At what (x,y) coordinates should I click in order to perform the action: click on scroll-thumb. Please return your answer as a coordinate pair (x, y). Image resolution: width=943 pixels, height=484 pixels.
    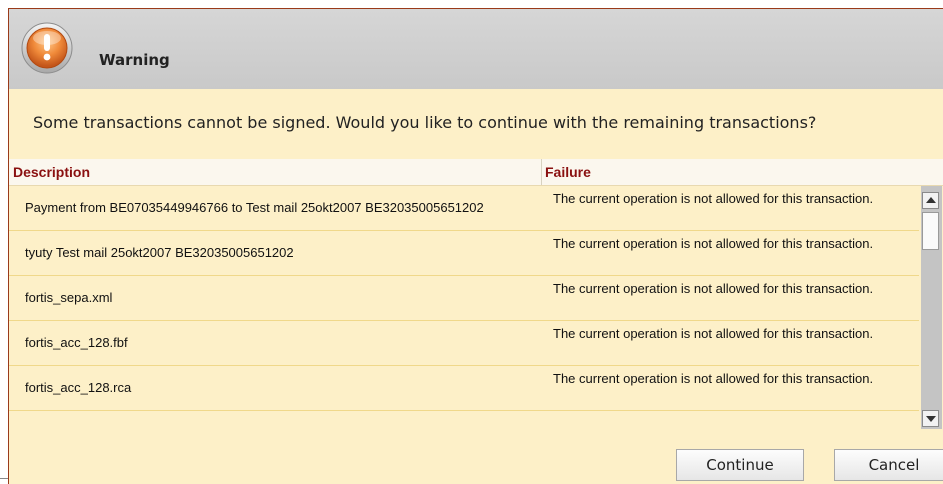
    Looking at the image, I should click on (930, 231).